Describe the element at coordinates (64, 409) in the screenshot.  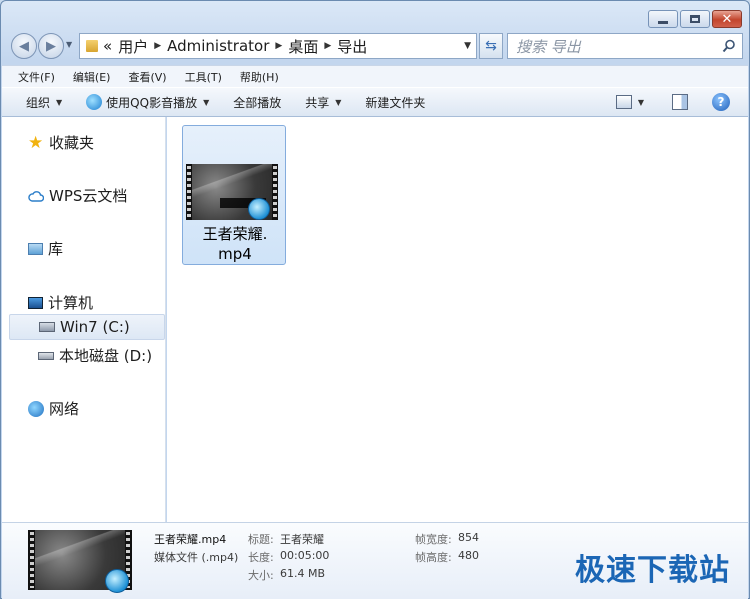
I see `nav-network-label: 网络` at that location.